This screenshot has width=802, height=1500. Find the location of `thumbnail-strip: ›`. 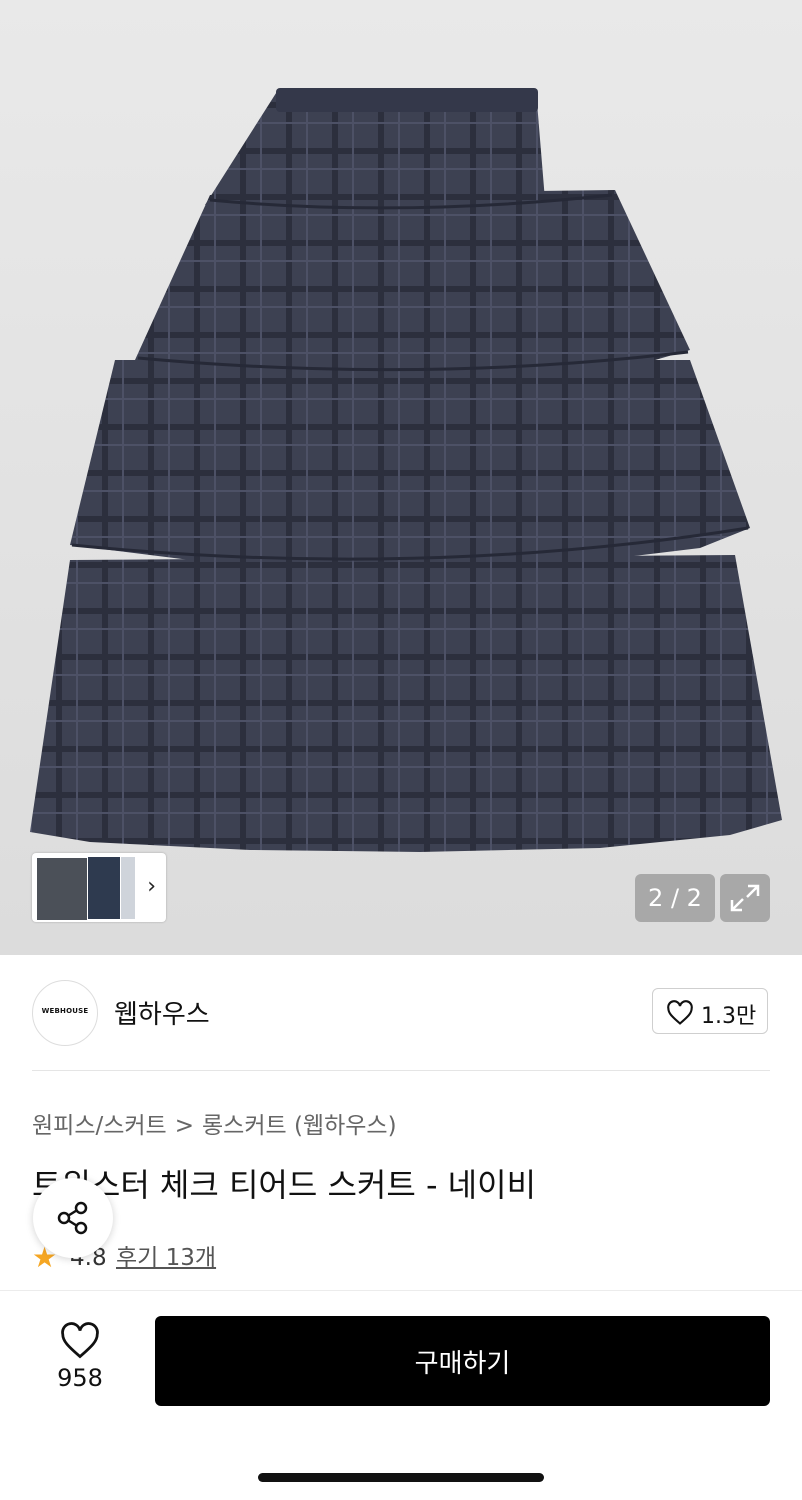

thumbnail-strip: › is located at coordinates (99, 887).